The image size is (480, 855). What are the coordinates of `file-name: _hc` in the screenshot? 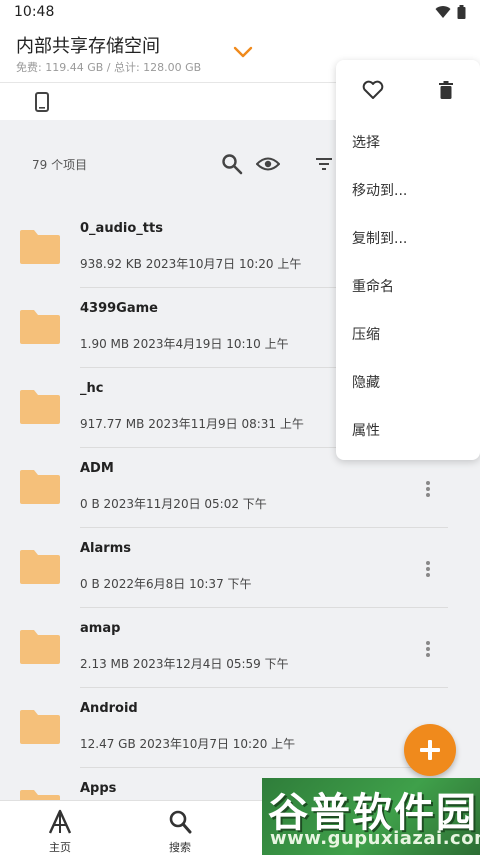 It's located at (92, 388).